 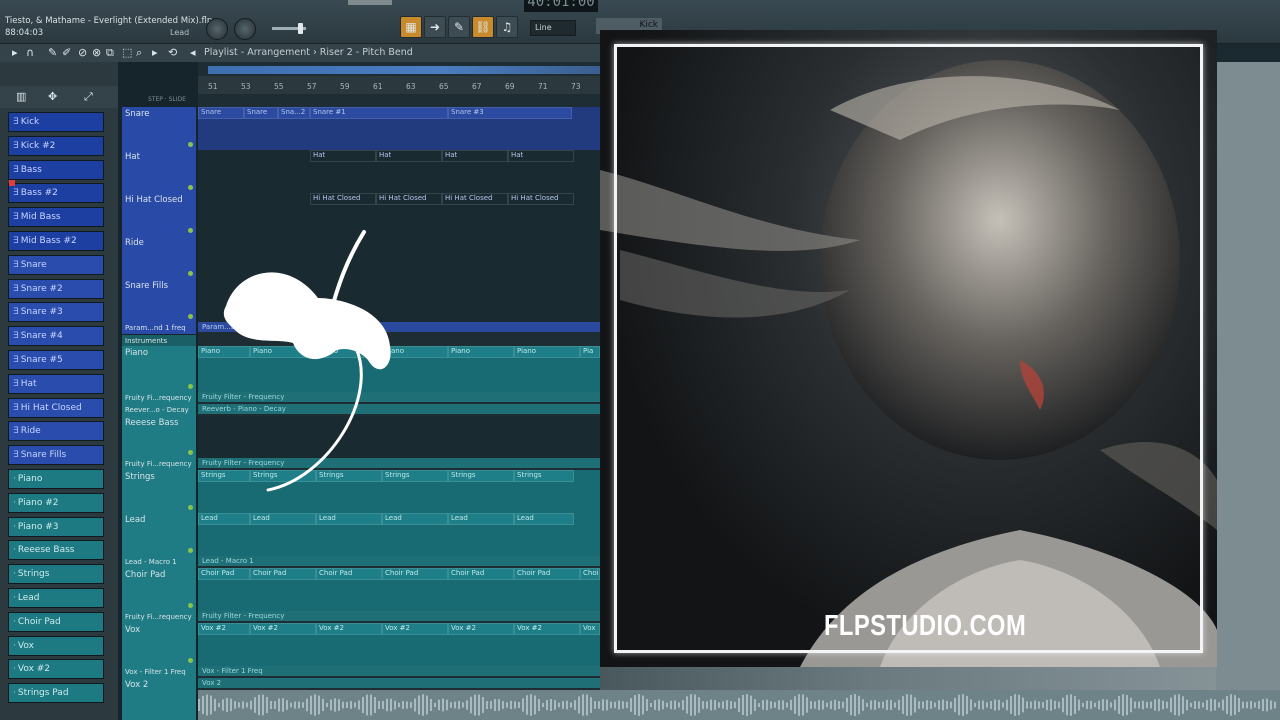 What do you see at coordinates (217, 29) in the screenshot?
I see `master-volume-knob` at bounding box center [217, 29].